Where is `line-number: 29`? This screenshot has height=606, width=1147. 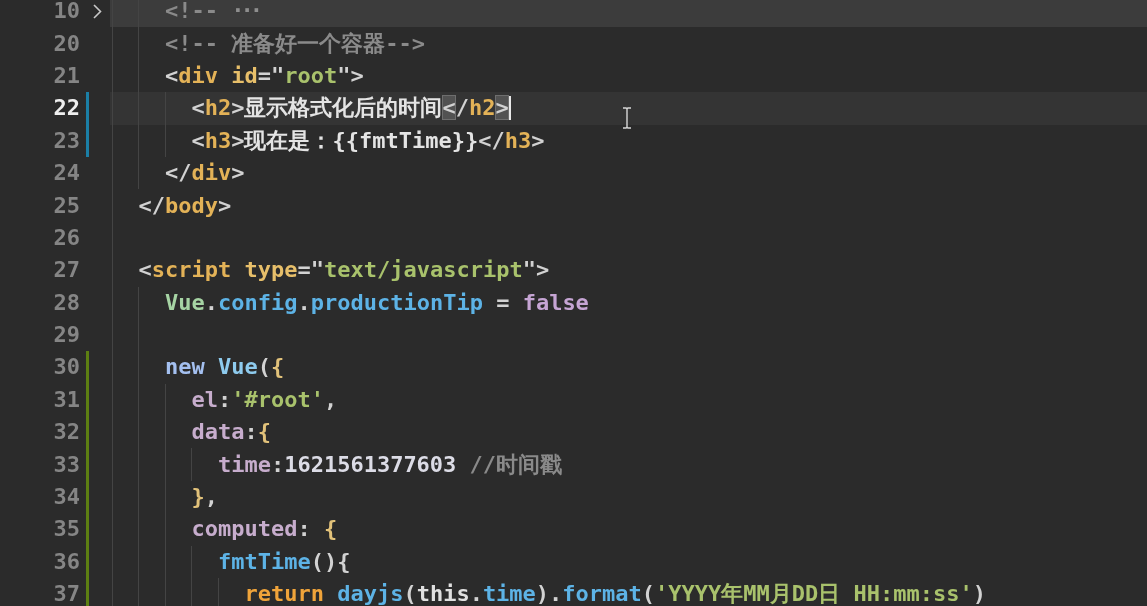 line-number: 29 is located at coordinates (66, 335).